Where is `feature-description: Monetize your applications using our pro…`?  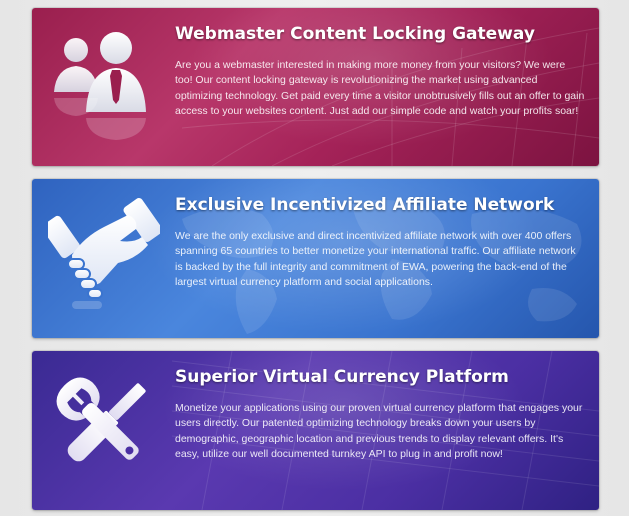 feature-description: Monetize your applications using our pro… is located at coordinates (379, 431).